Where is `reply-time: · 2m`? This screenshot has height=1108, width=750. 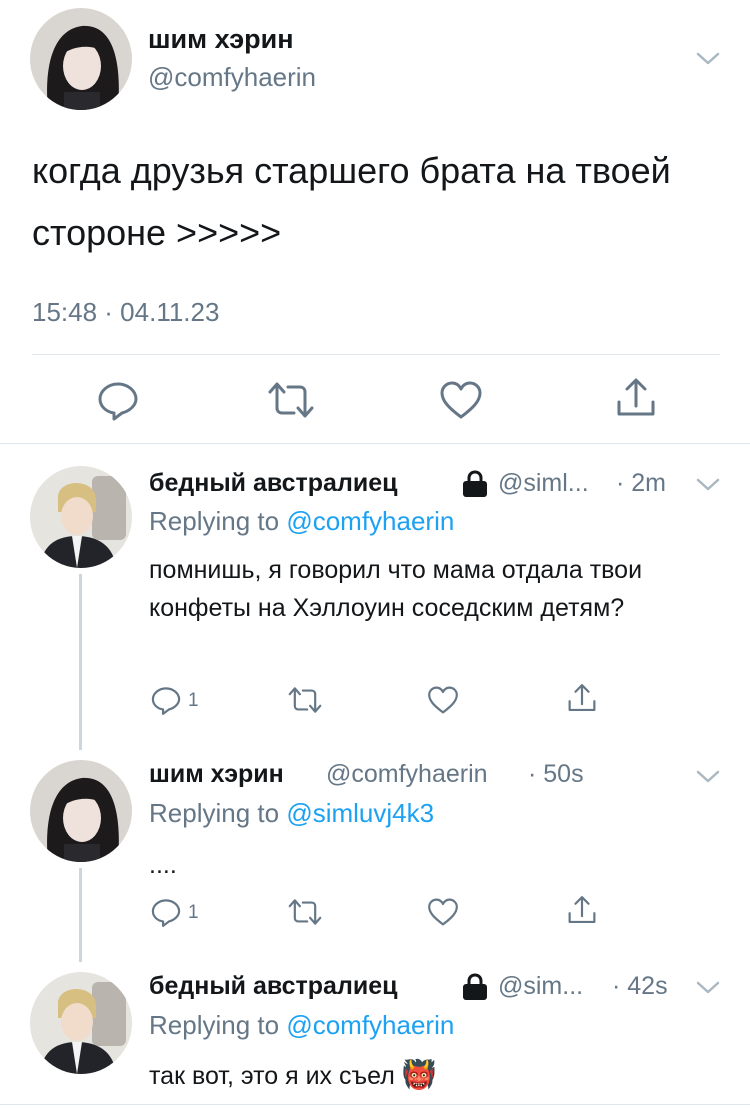 reply-time: · 2m is located at coordinates (641, 483).